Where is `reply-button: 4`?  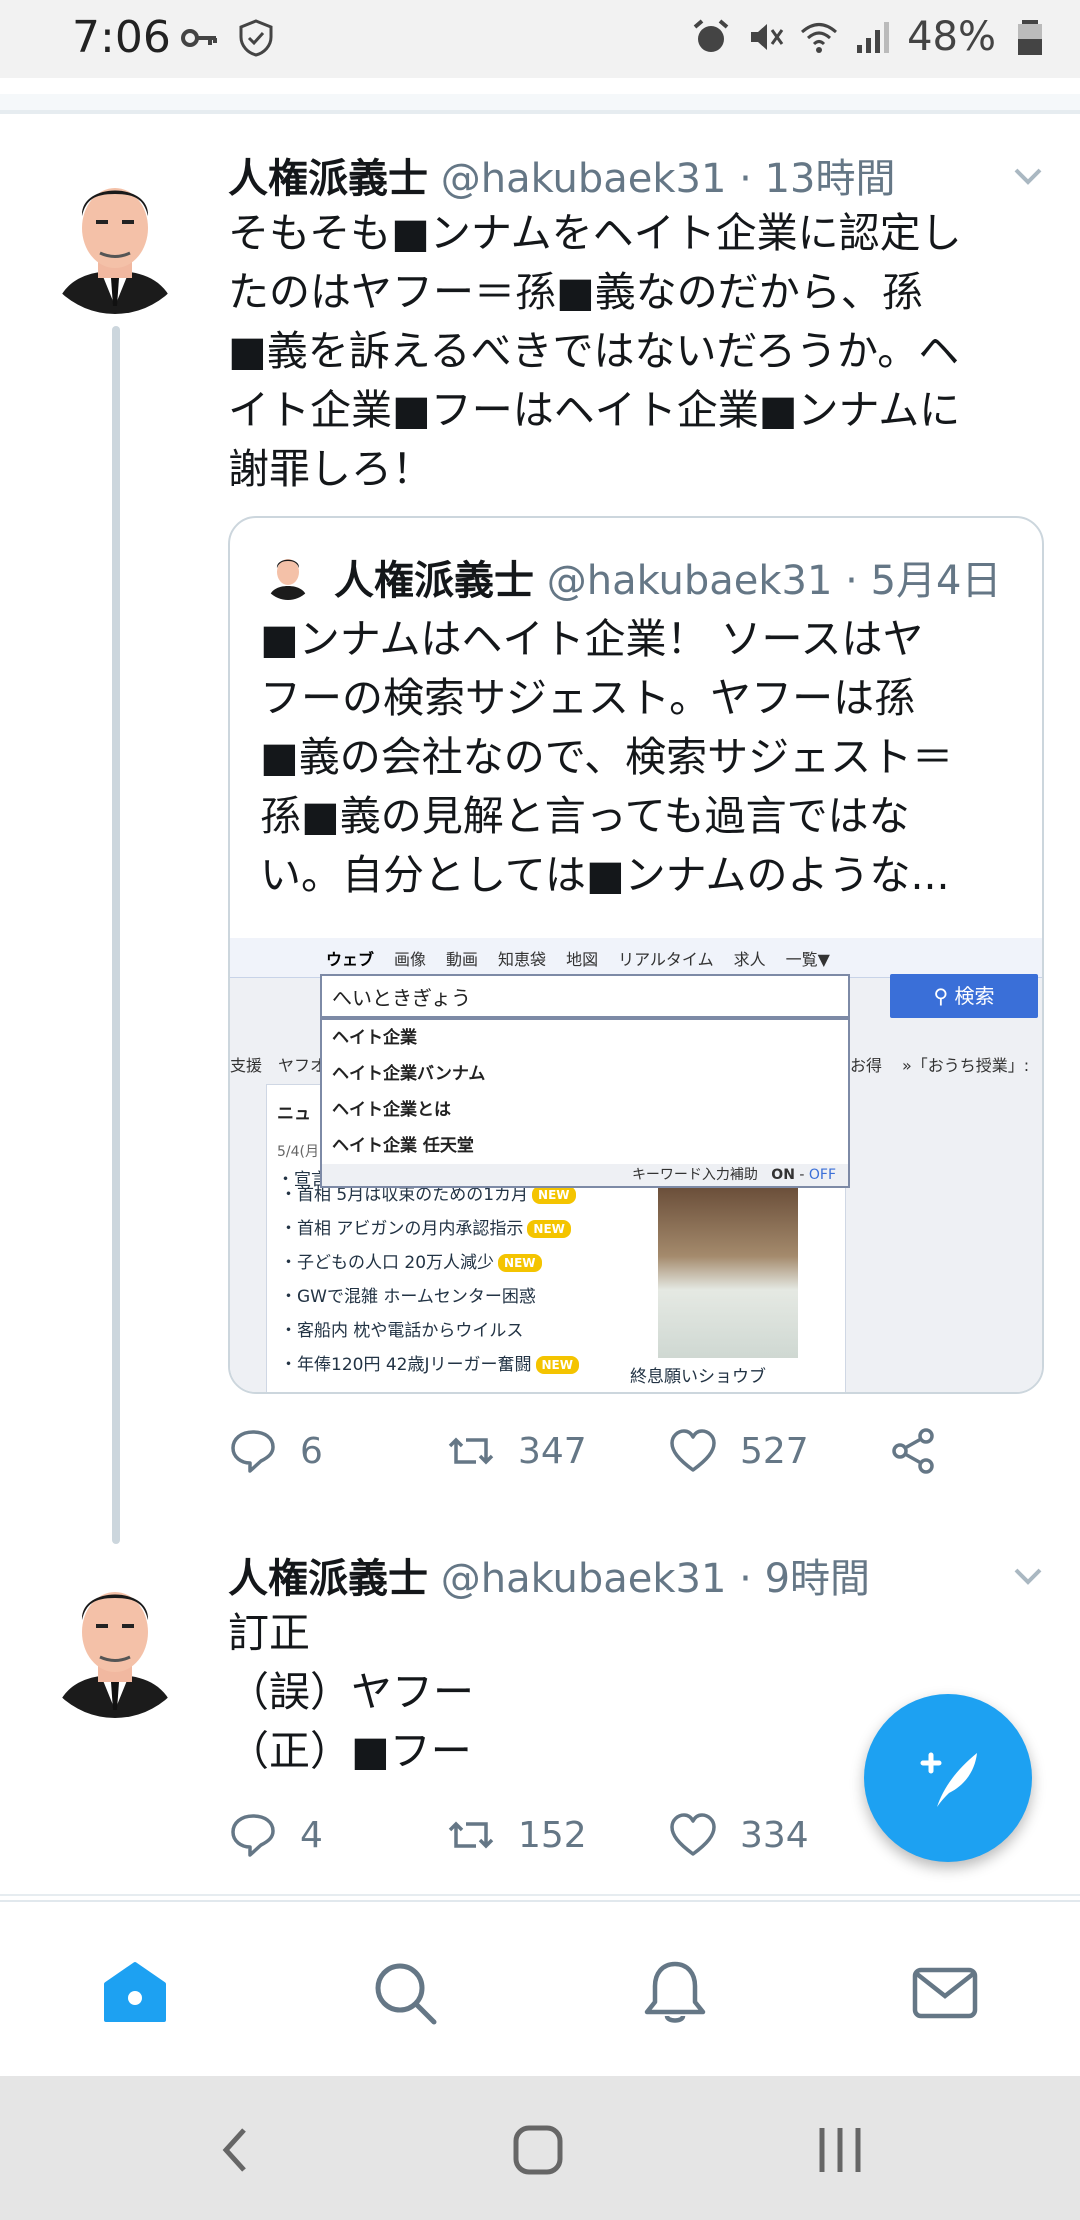
reply-button: 4 is located at coordinates (275, 1835).